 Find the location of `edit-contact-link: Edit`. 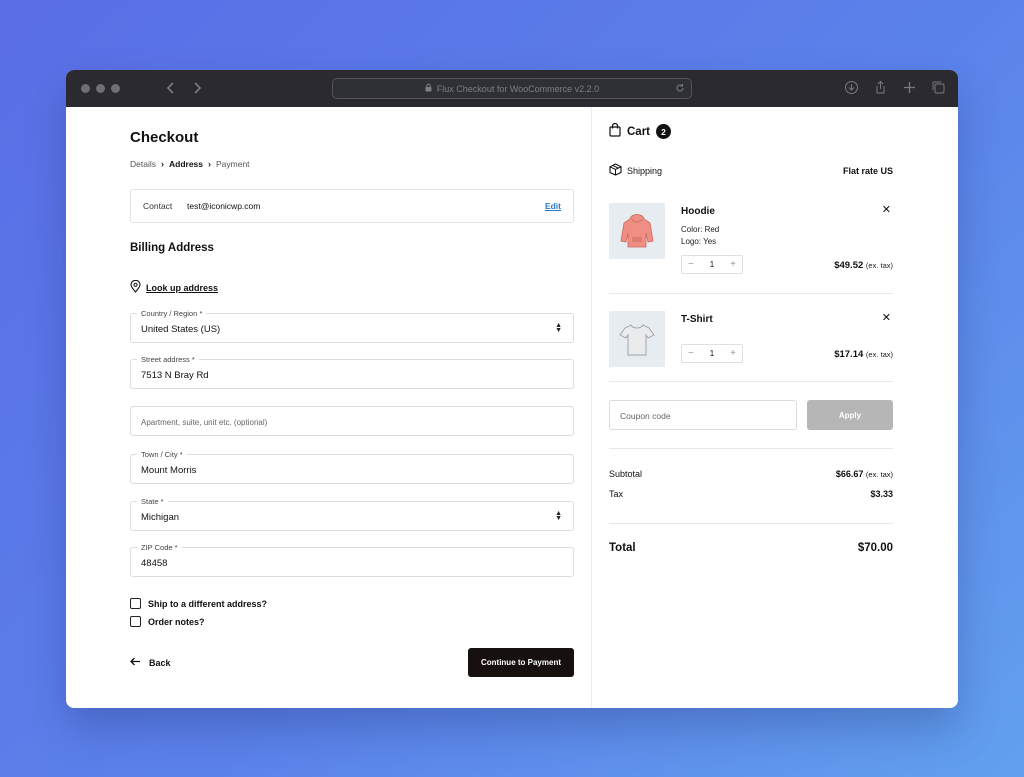

edit-contact-link: Edit is located at coordinates (553, 206).